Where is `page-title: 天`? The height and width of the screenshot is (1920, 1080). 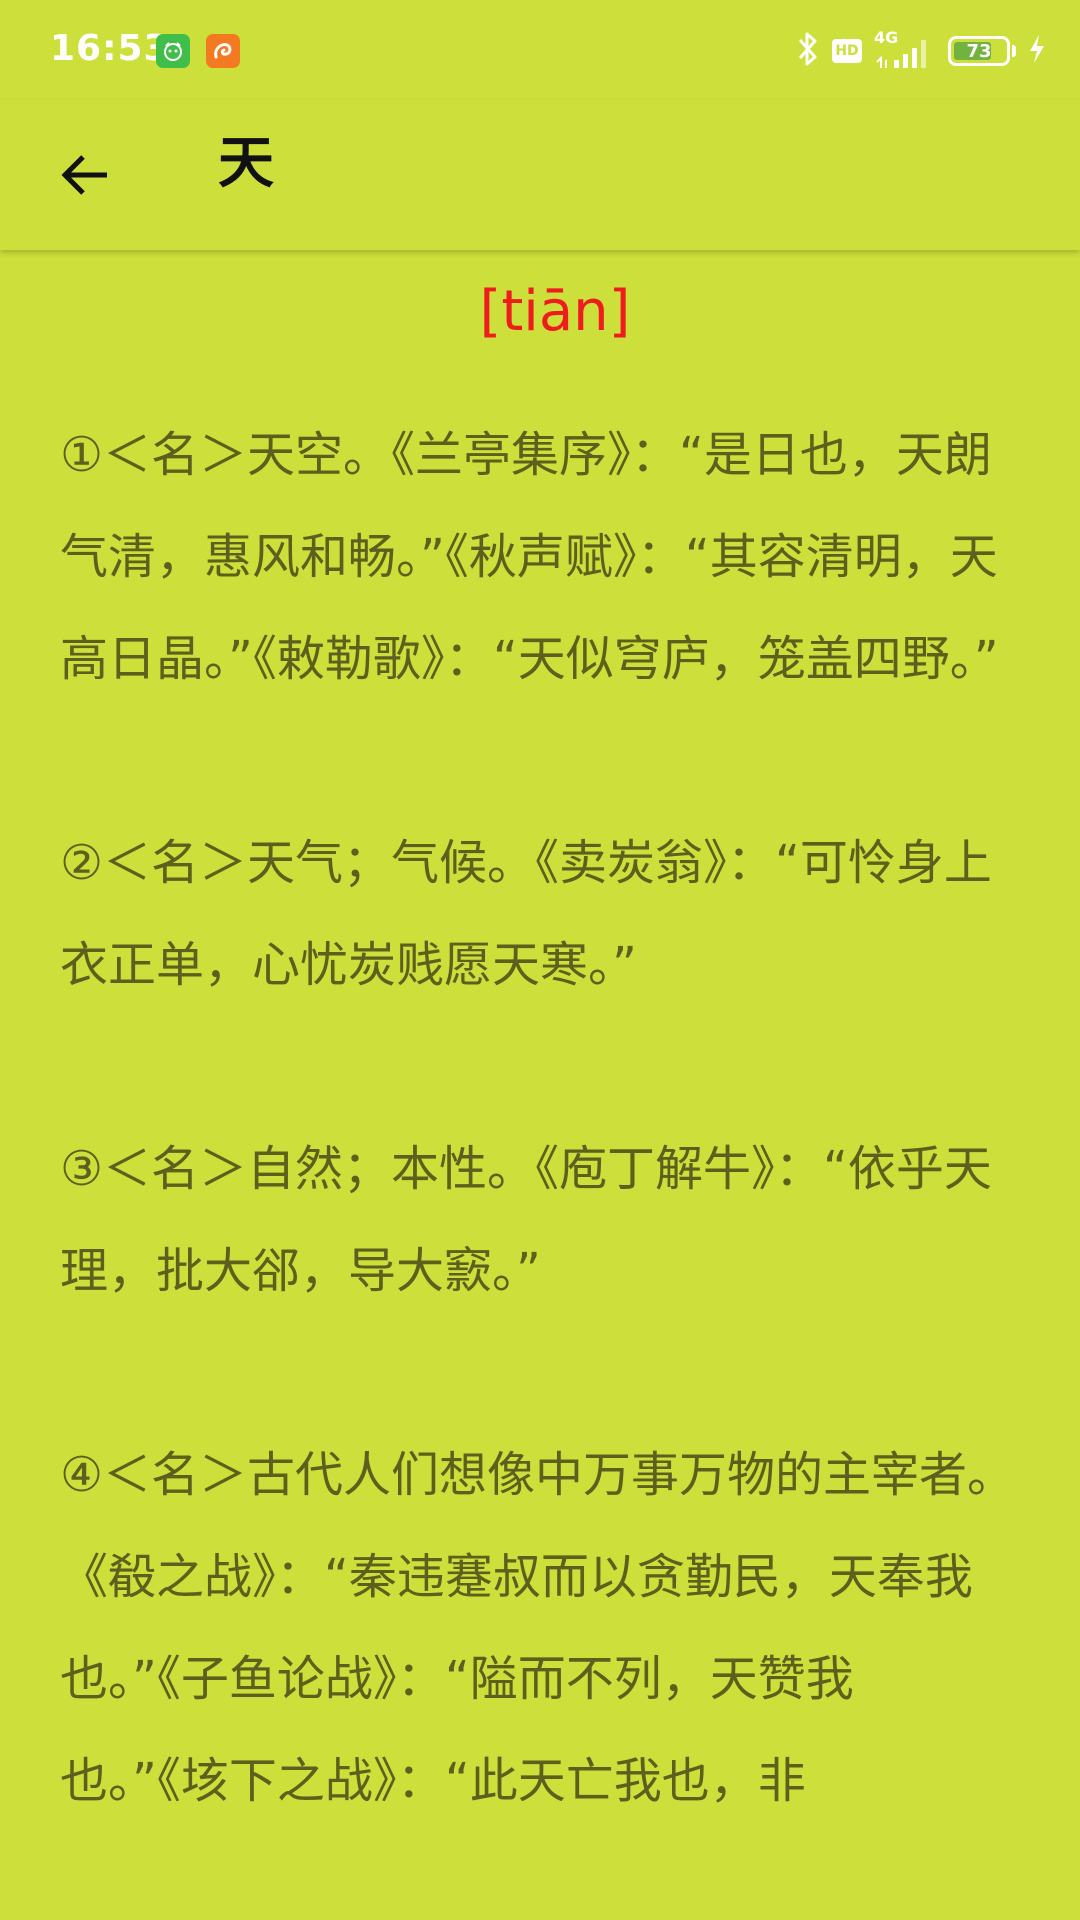 page-title: 天 is located at coordinates (246, 163).